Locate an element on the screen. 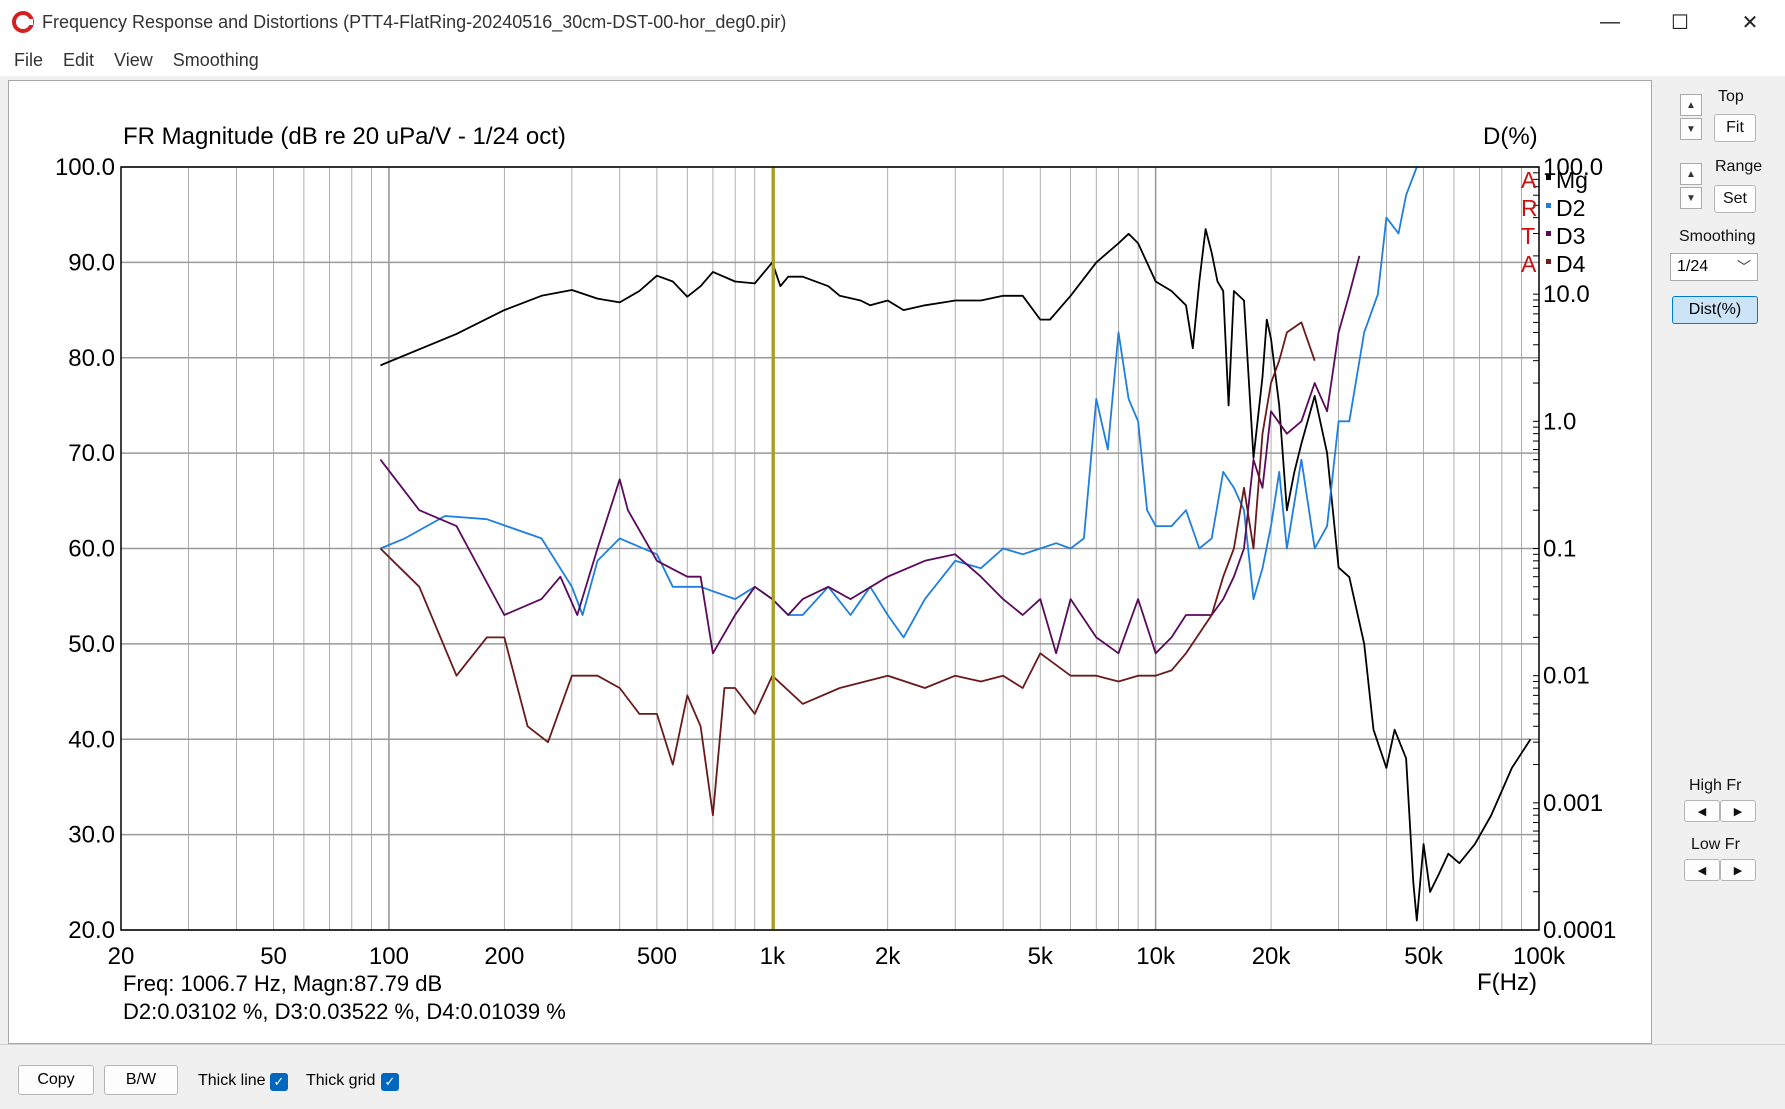 This screenshot has height=1109, width=1785. arta-letter: R is located at coordinates (1529, 208).